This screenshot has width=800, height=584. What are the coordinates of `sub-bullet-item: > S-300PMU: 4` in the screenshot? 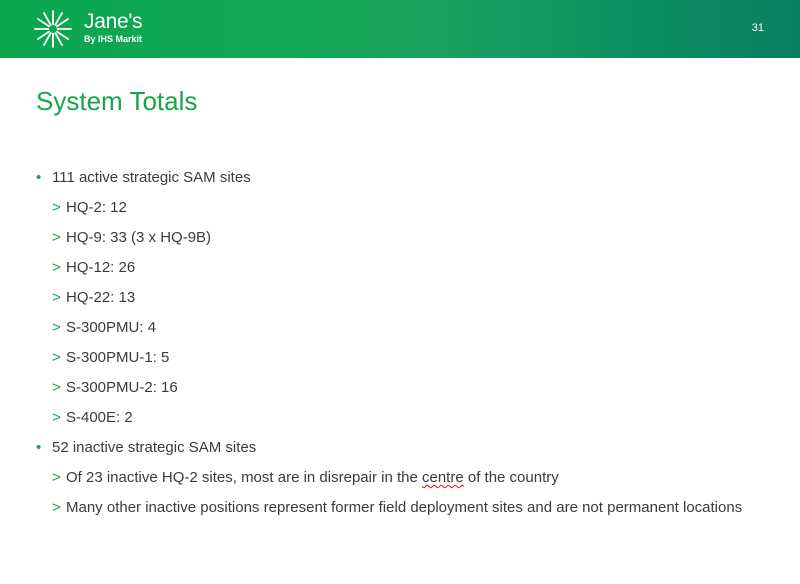 It's located at (396, 327).